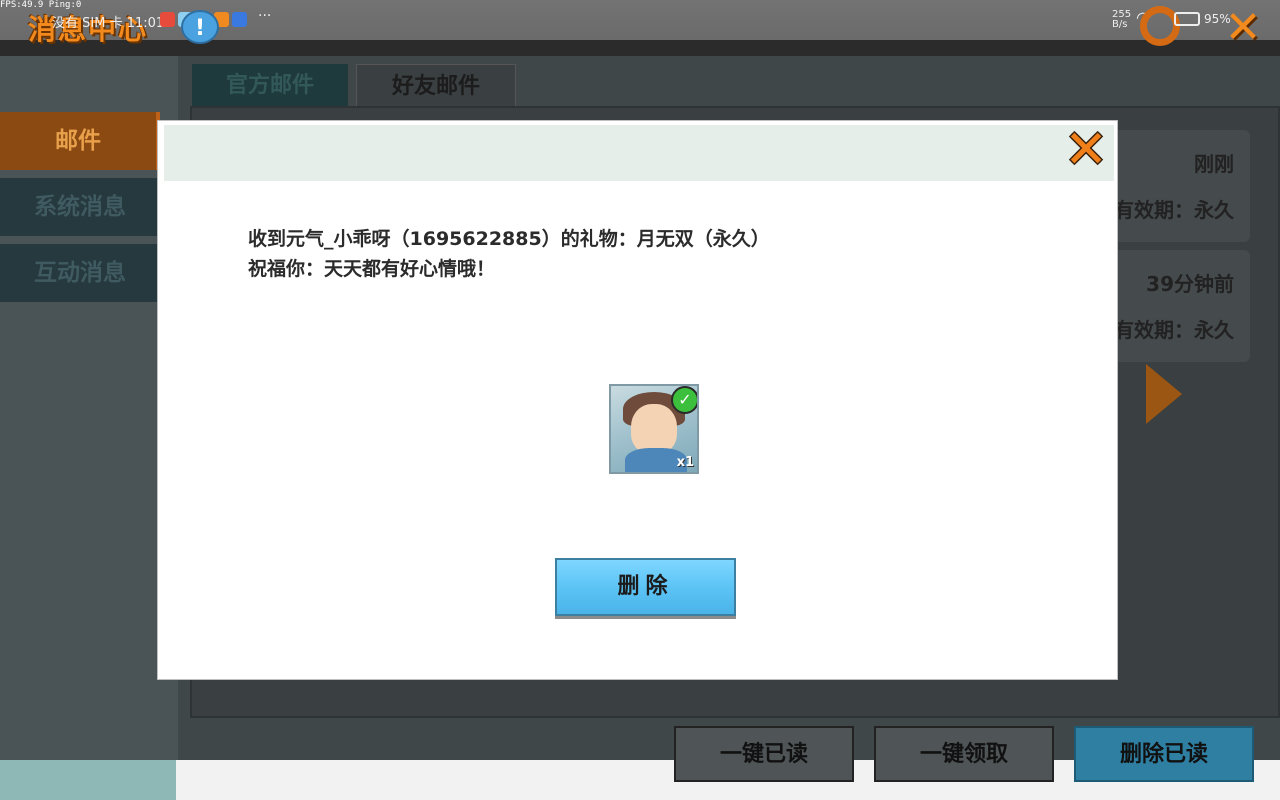 This screenshot has width=1280, height=800. What do you see at coordinates (685, 462) in the screenshot?
I see `gift-count: x1` at bounding box center [685, 462].